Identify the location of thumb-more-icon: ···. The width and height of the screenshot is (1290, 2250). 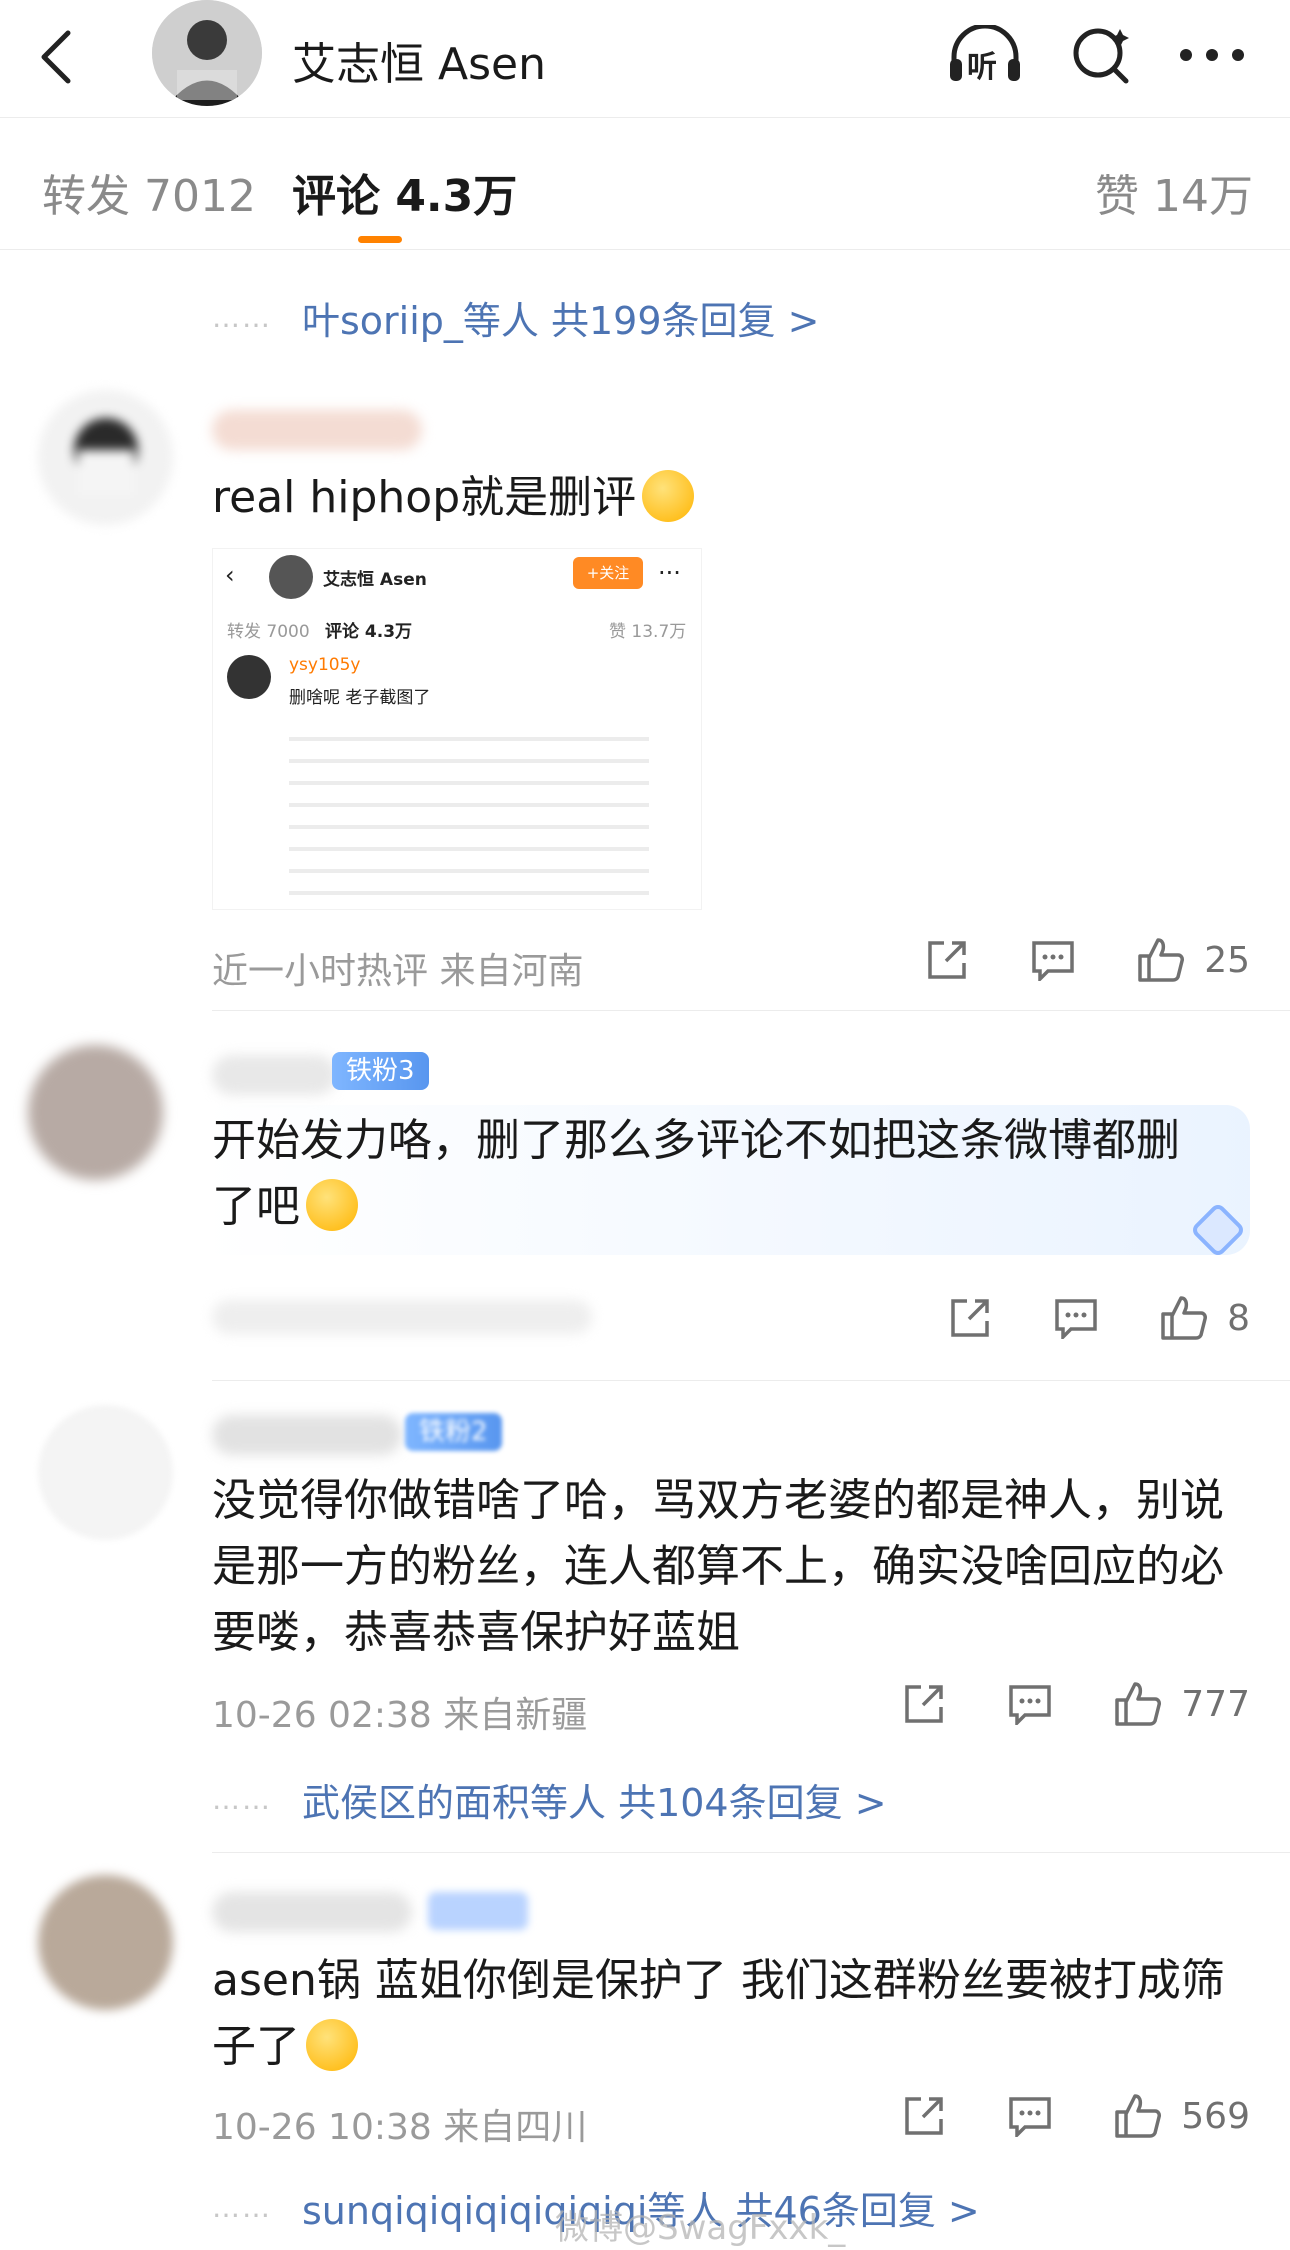
(669, 573).